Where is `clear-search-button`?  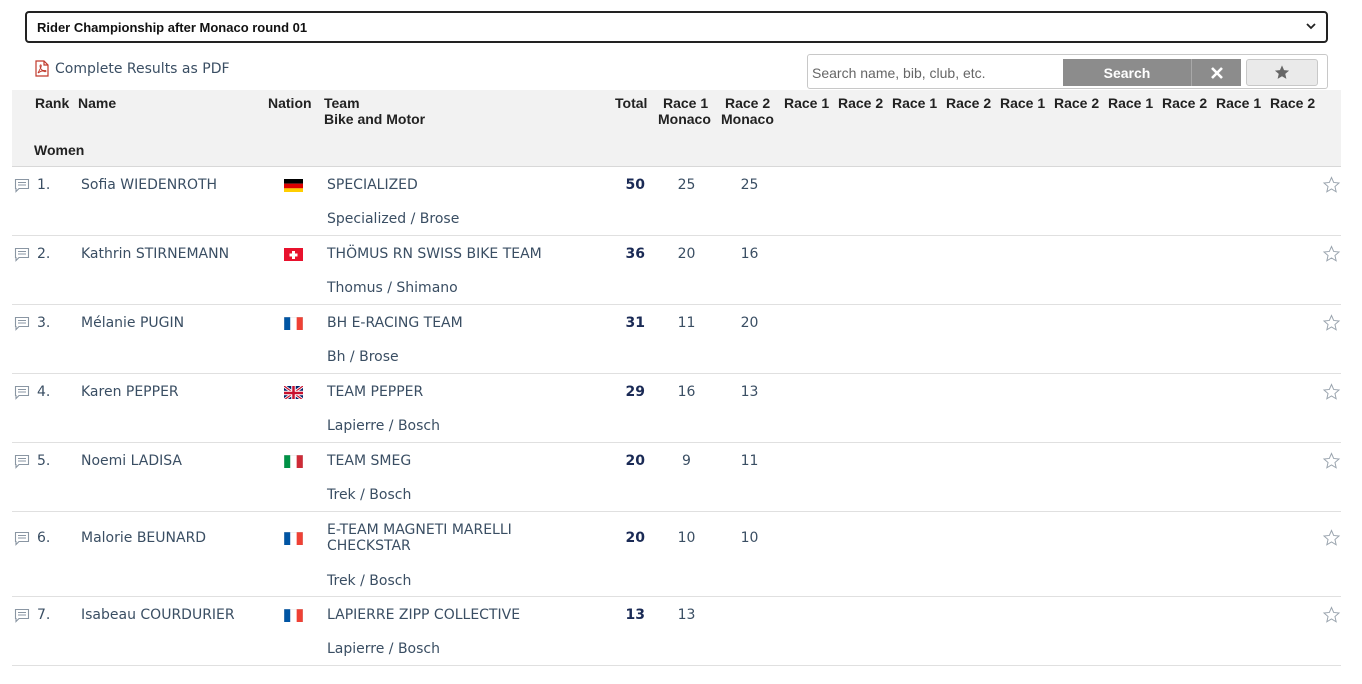 clear-search-button is located at coordinates (1216, 72).